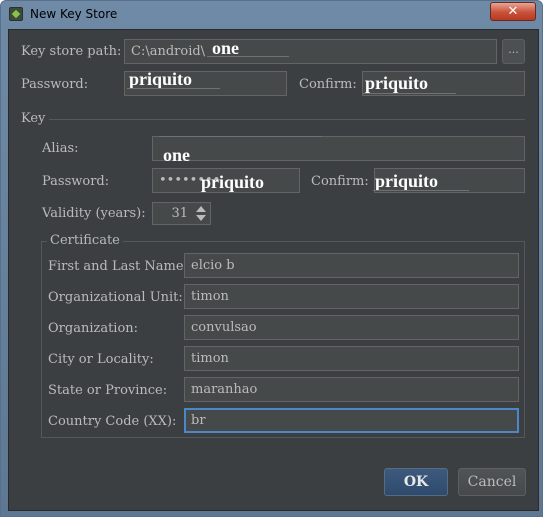  I want to click on org-unit-label: Organizational Unit:, so click(115, 297).